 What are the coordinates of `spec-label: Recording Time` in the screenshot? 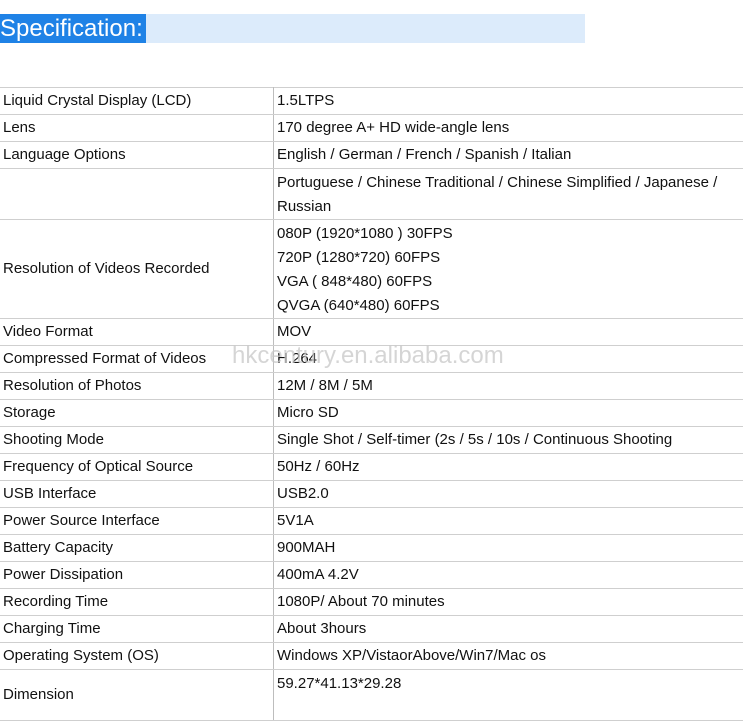 It's located at (137, 602).